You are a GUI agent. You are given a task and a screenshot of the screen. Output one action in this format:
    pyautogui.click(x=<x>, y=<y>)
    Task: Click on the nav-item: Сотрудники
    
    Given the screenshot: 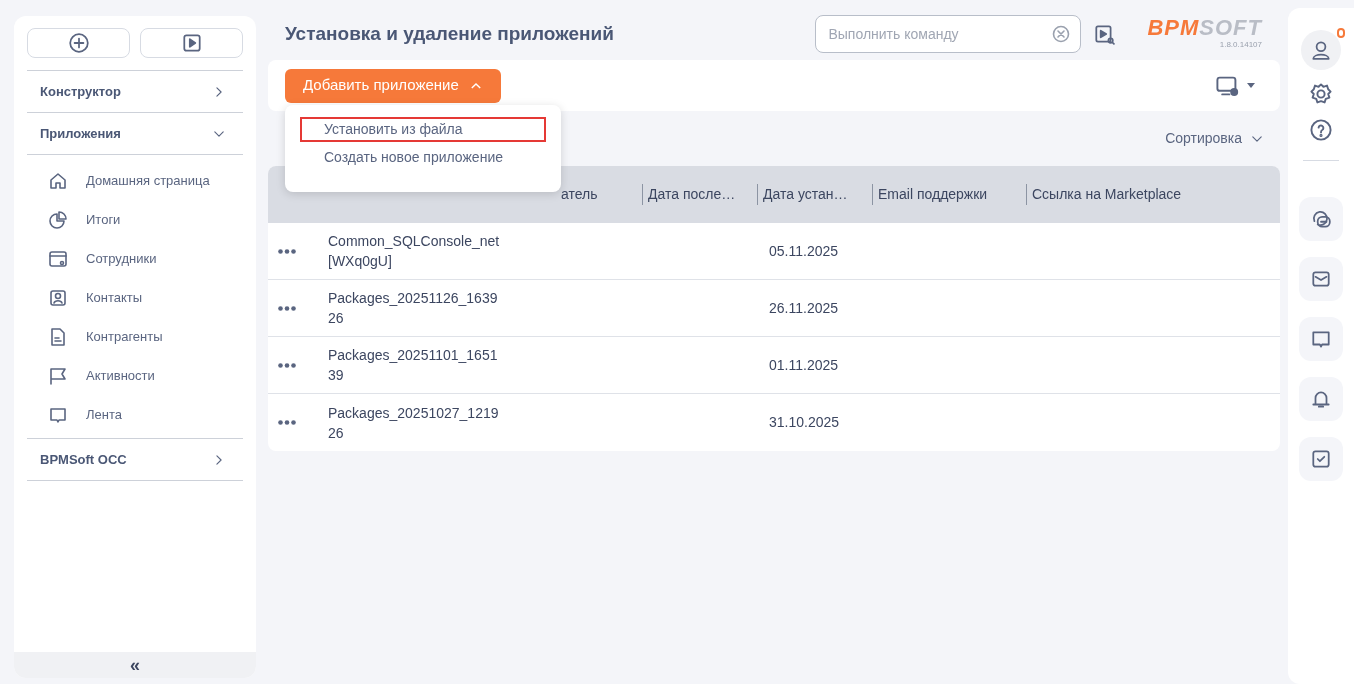 What is the action you would take?
    pyautogui.click(x=135, y=258)
    